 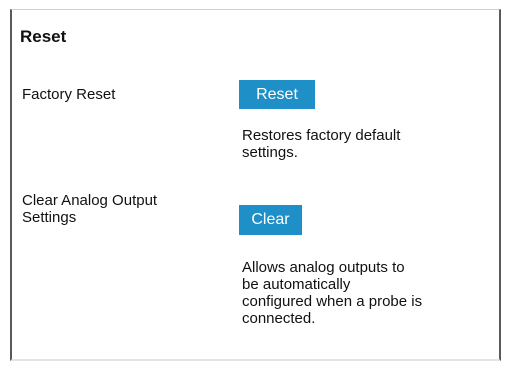 What do you see at coordinates (332, 301) in the screenshot?
I see `clear-analog-description-line: configured when a probe is` at bounding box center [332, 301].